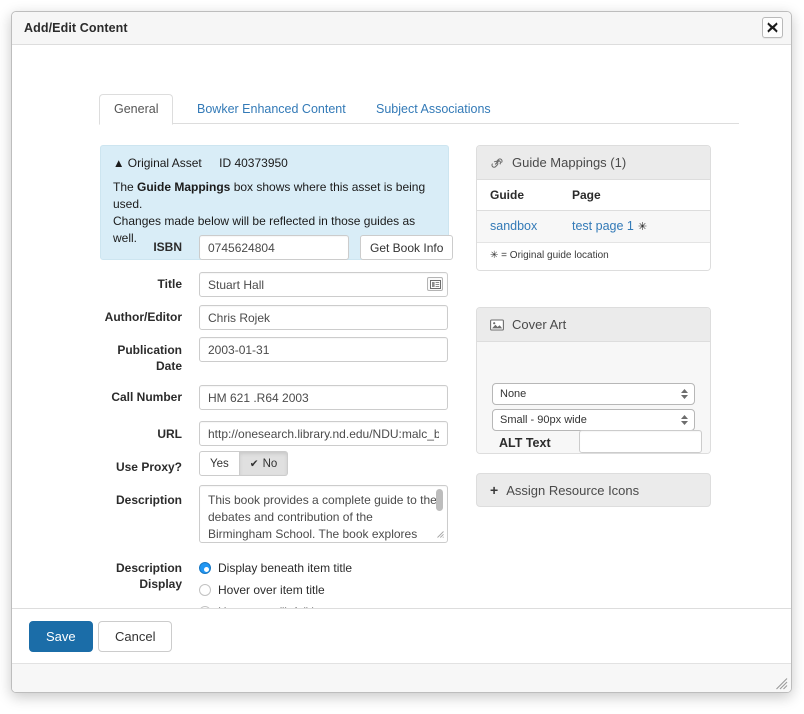 This screenshot has height=714, width=804. I want to click on isbn-label: ISBN, so click(167, 247).